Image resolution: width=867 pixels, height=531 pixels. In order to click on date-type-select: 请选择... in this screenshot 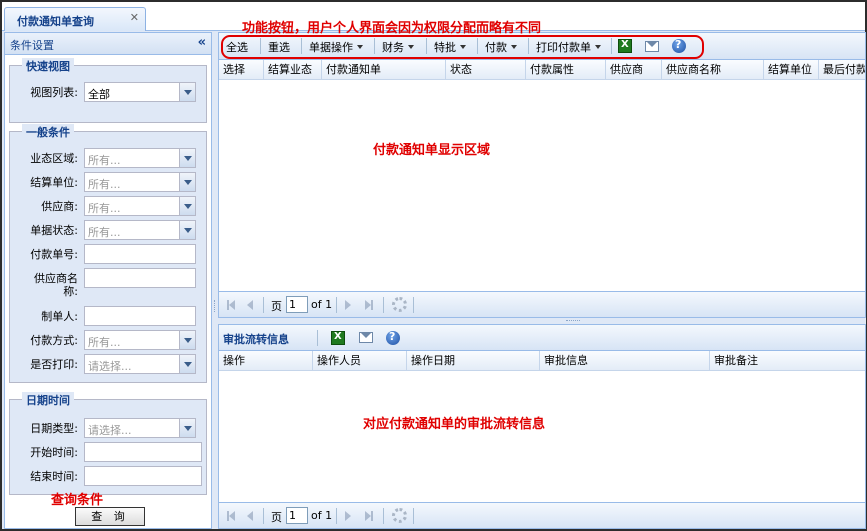, I will do `click(140, 428)`.